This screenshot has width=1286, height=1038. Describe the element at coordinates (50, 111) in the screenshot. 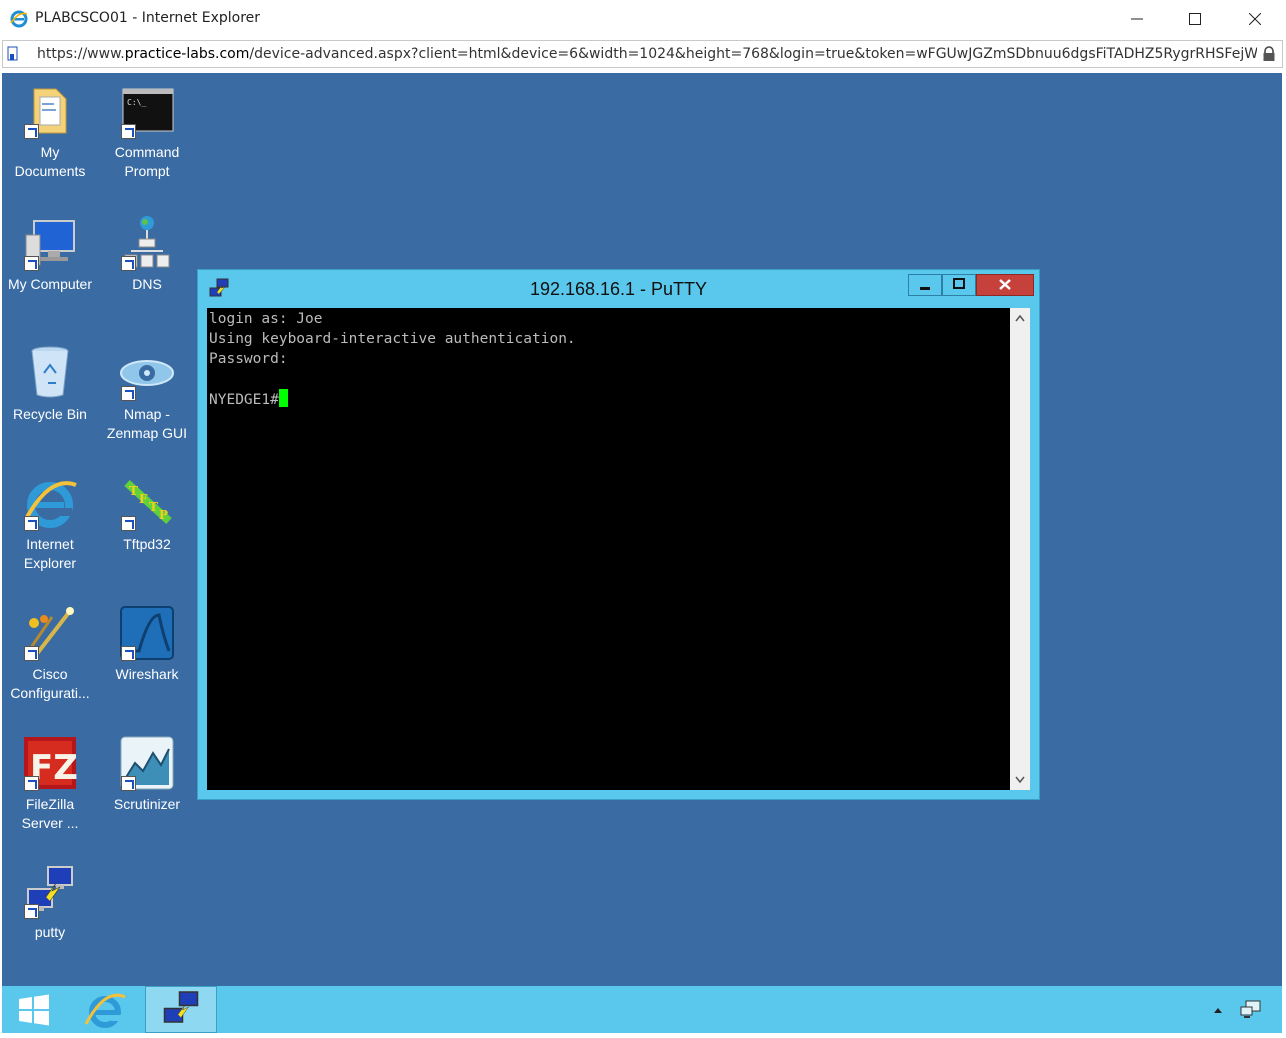

I see `folder-icon` at that location.